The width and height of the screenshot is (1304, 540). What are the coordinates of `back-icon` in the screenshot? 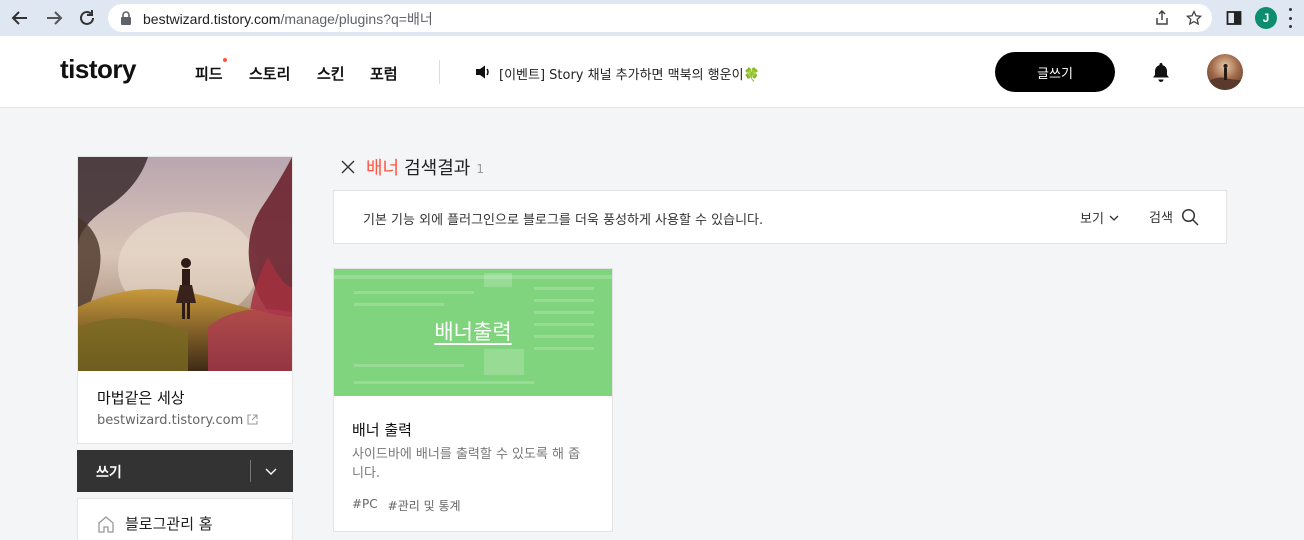 It's located at (20, 18).